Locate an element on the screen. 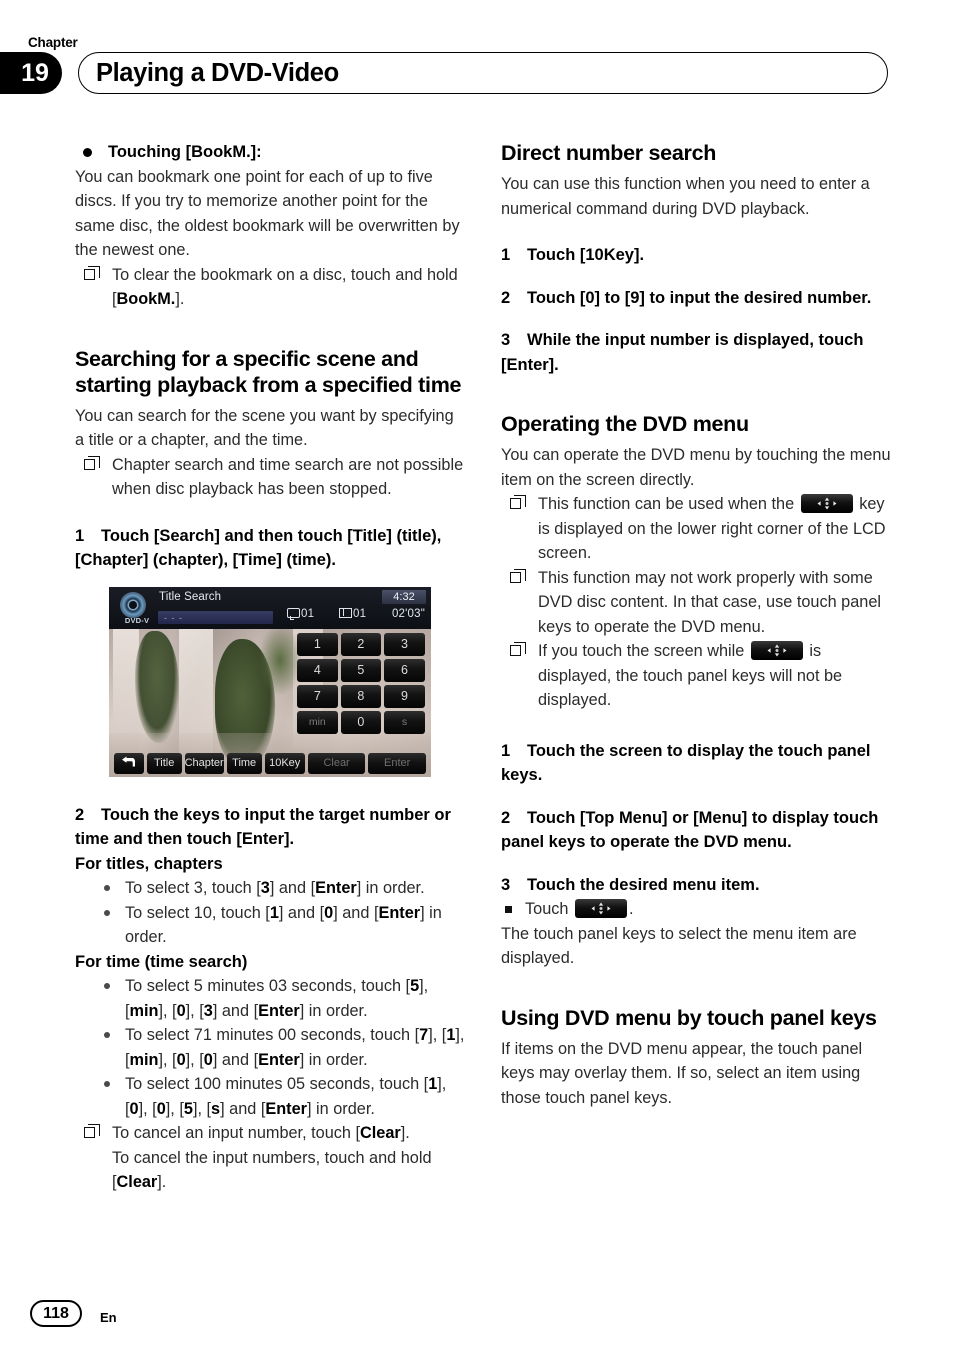 The image size is (954, 1352). heading-operating-dvd-menu: Operating the DVD menu is located at coordinates (625, 424).